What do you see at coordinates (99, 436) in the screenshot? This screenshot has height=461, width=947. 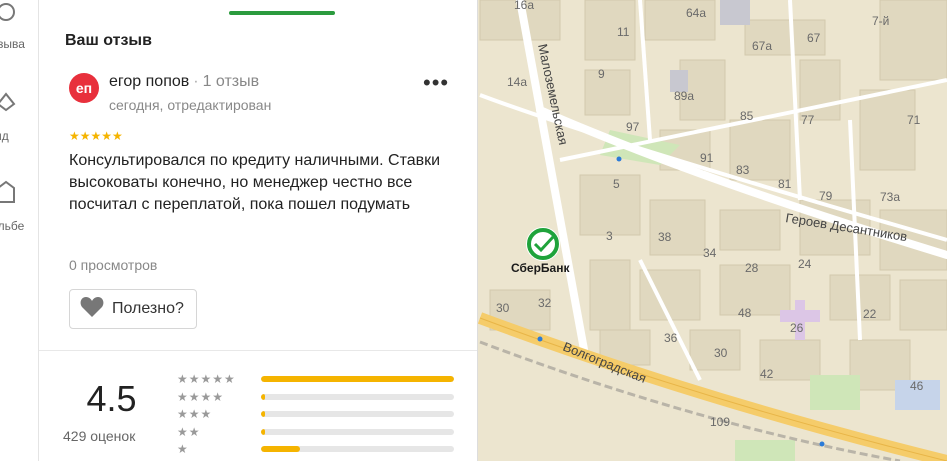 I see `rating-count: 429 оценок` at bounding box center [99, 436].